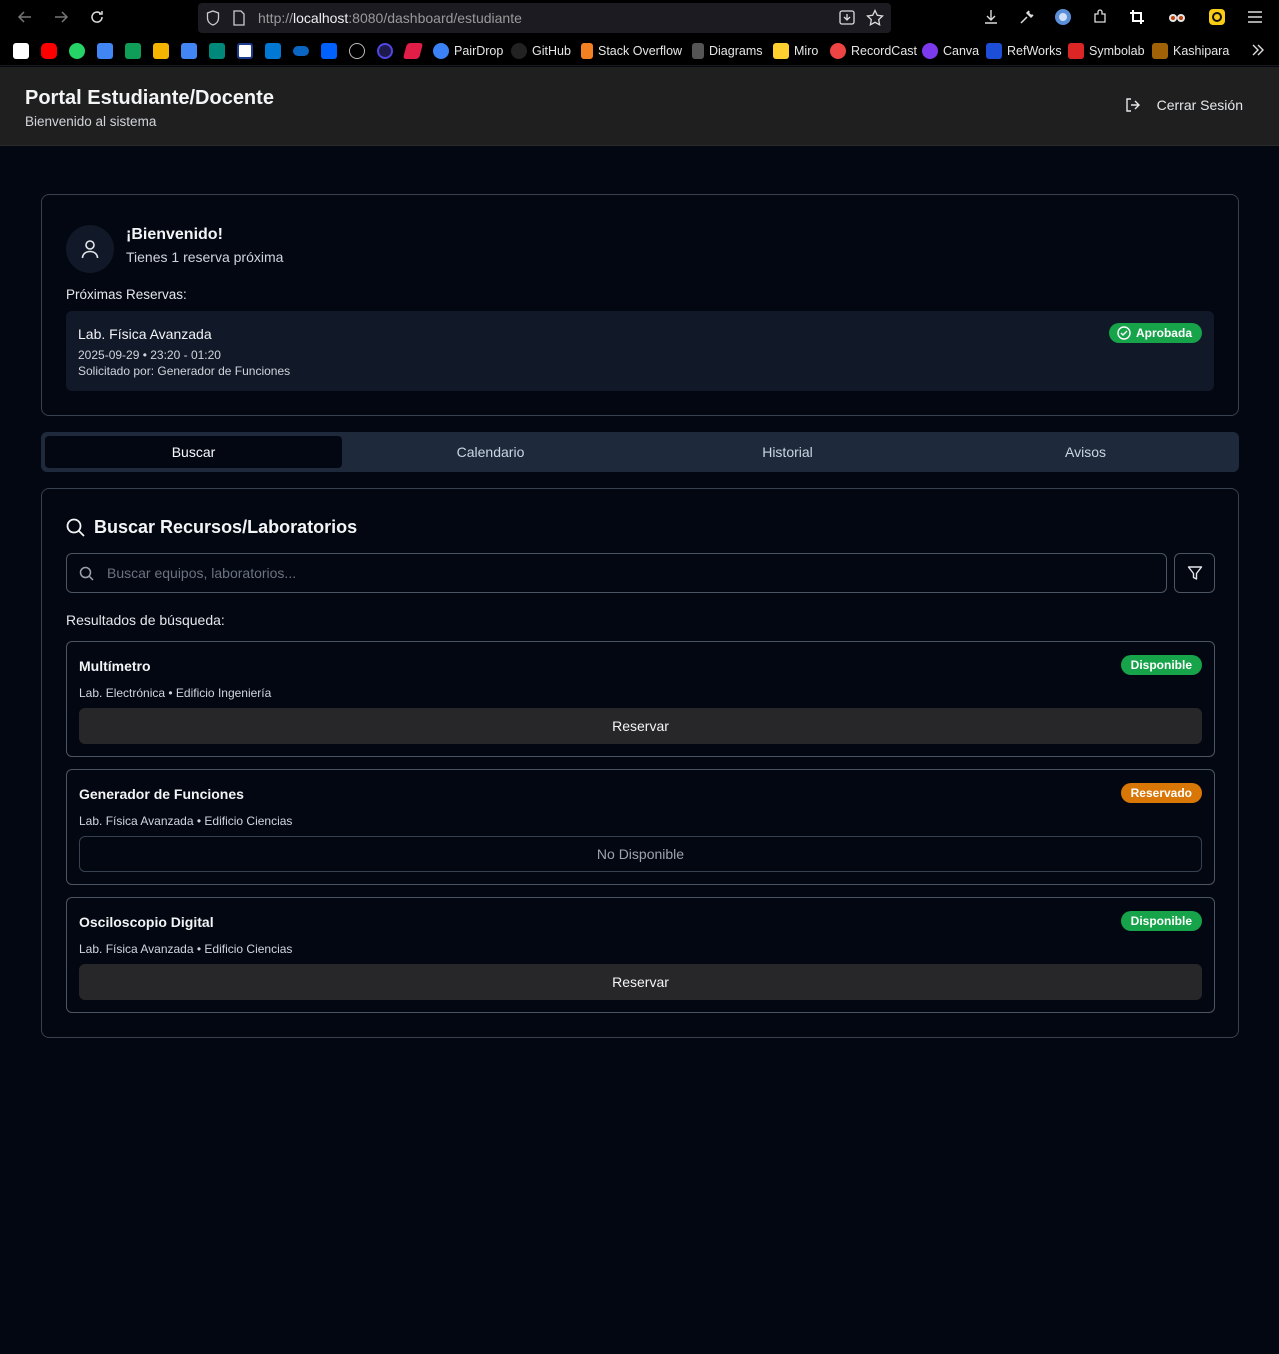  Describe the element at coordinates (631, 51) in the screenshot. I see `bookmark-stackoverflow: Stack Overflow` at that location.